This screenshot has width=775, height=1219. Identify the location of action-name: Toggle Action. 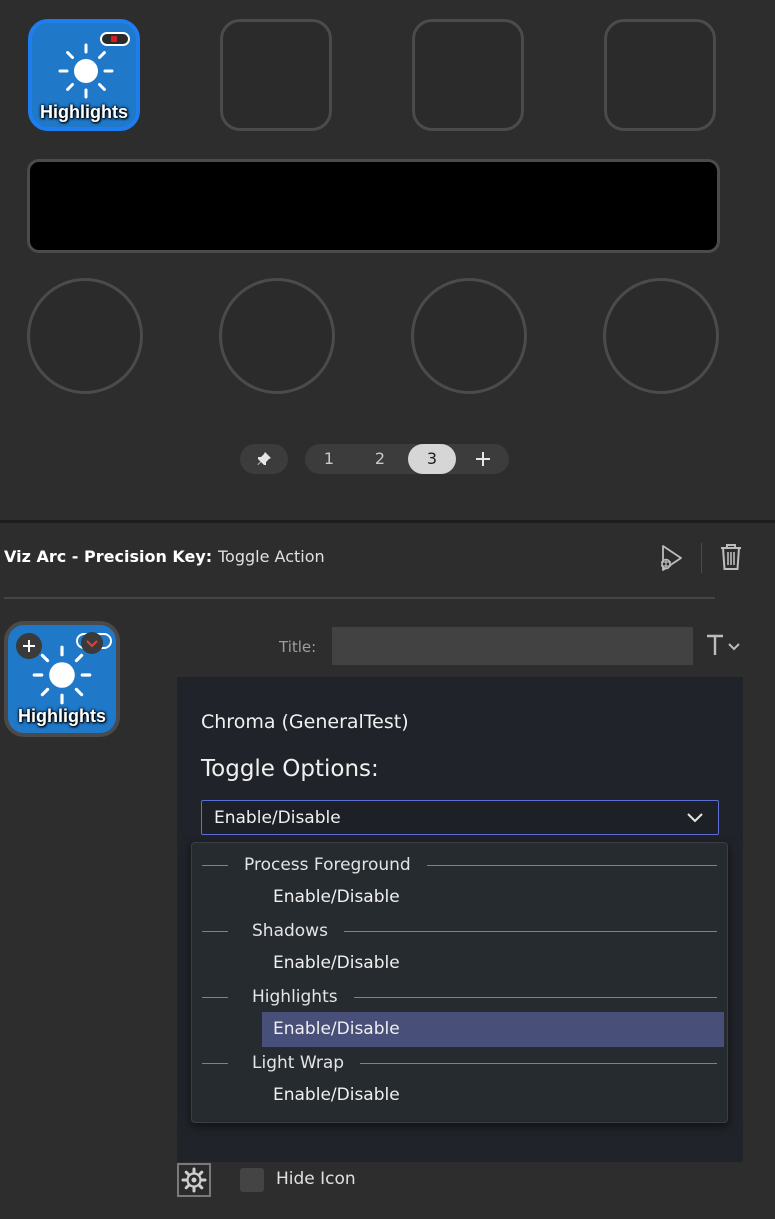
(271, 556).